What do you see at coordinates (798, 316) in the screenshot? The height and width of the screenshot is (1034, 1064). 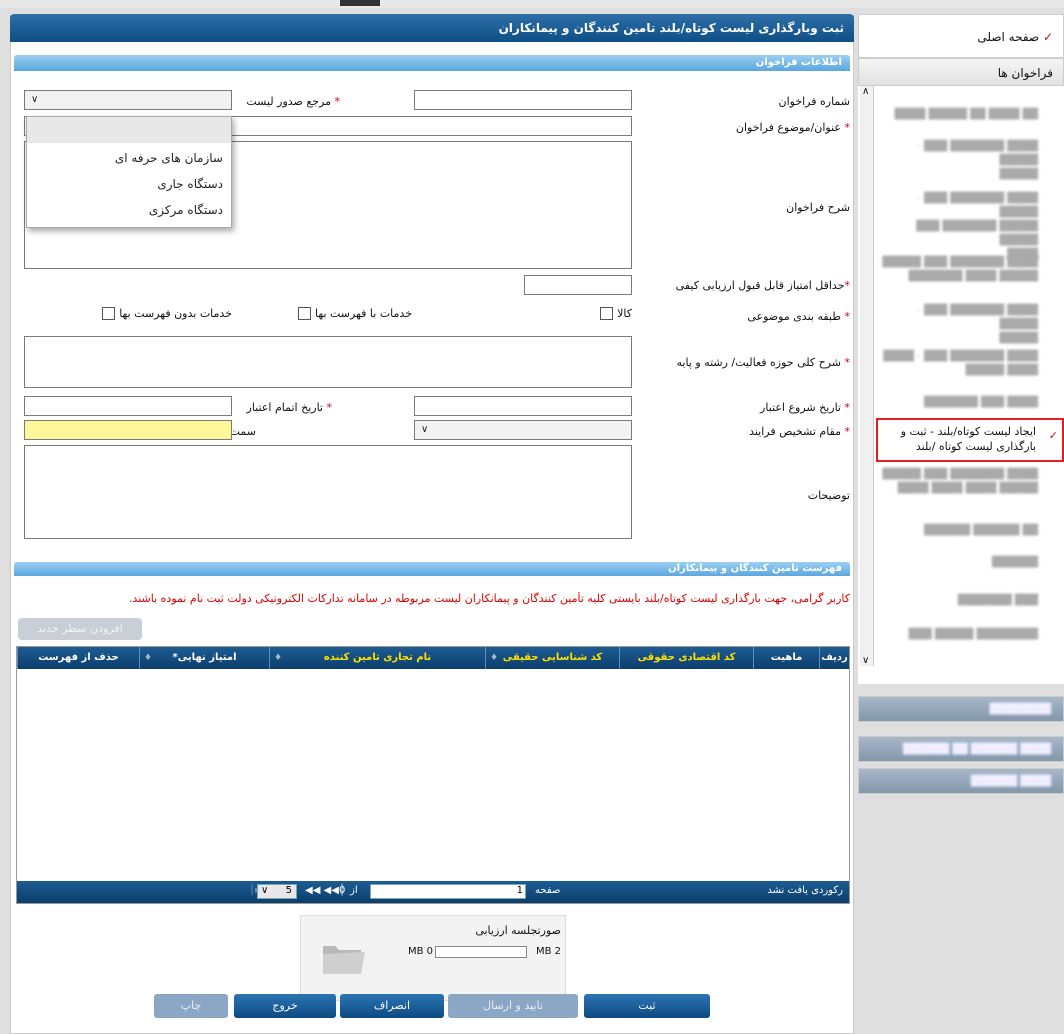 I see `category-label: * طبقه بندی موضوعی` at bounding box center [798, 316].